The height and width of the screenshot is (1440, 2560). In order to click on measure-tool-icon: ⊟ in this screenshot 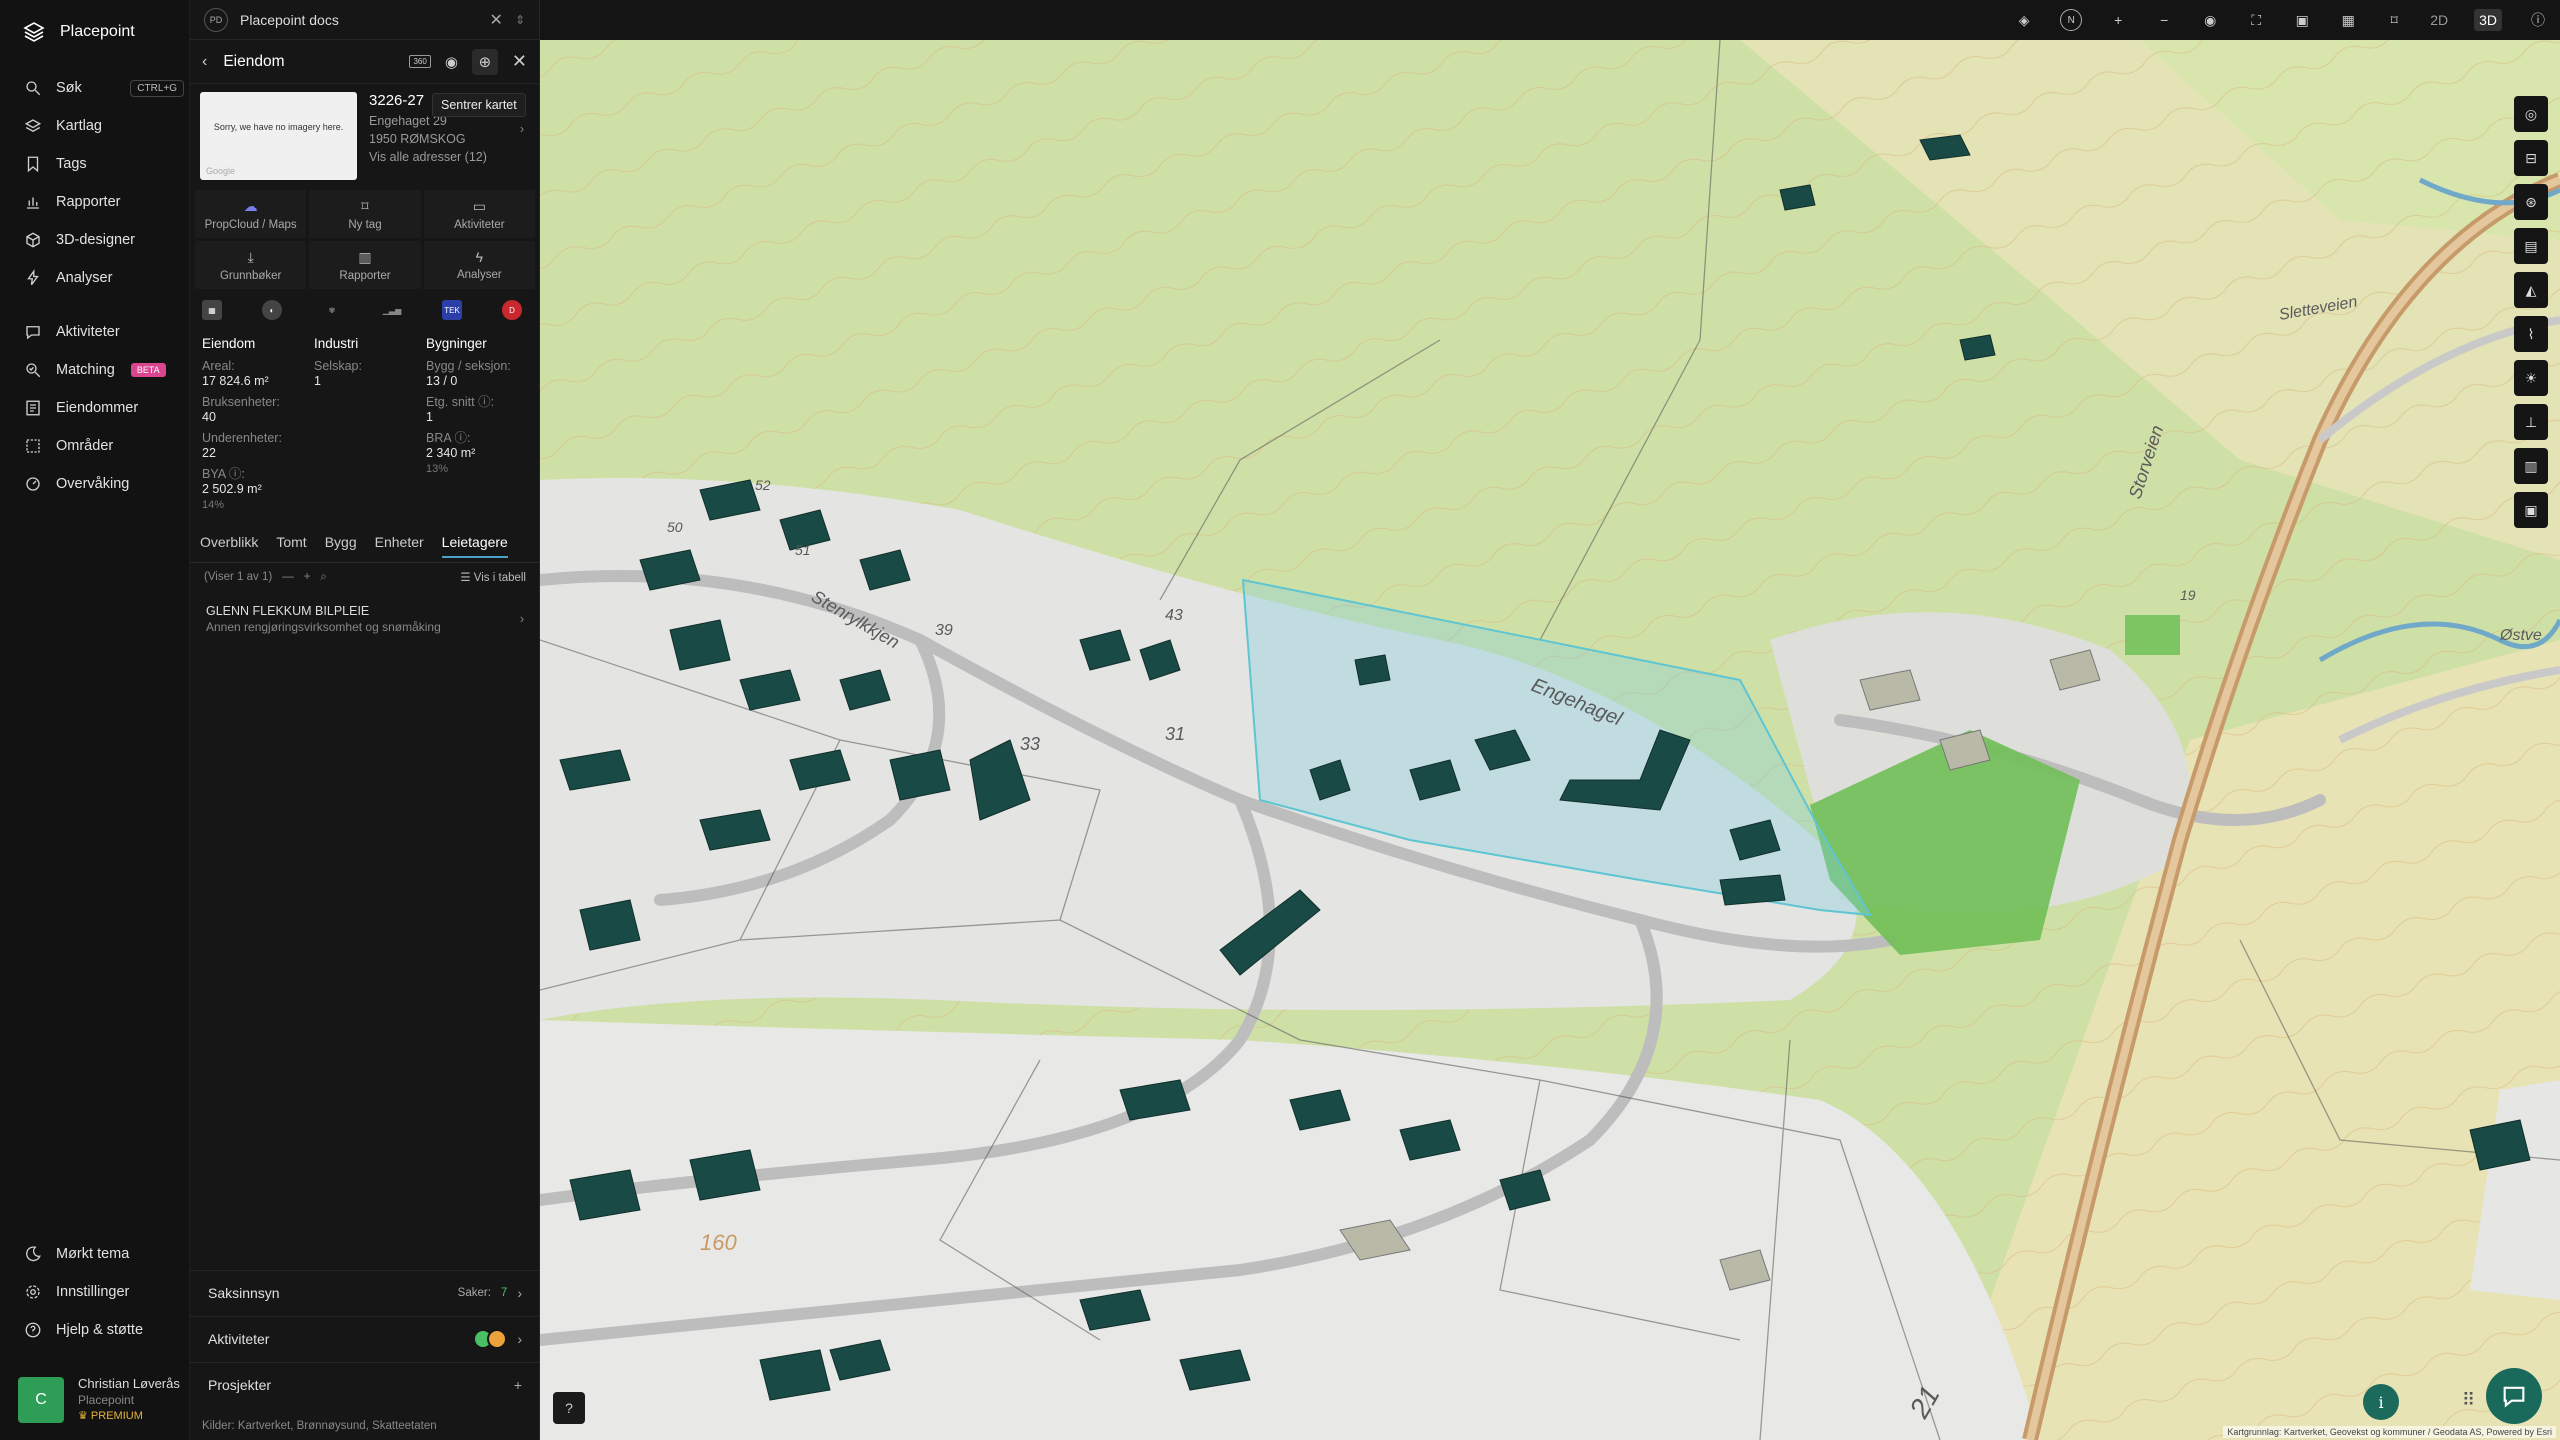, I will do `click(2531, 158)`.